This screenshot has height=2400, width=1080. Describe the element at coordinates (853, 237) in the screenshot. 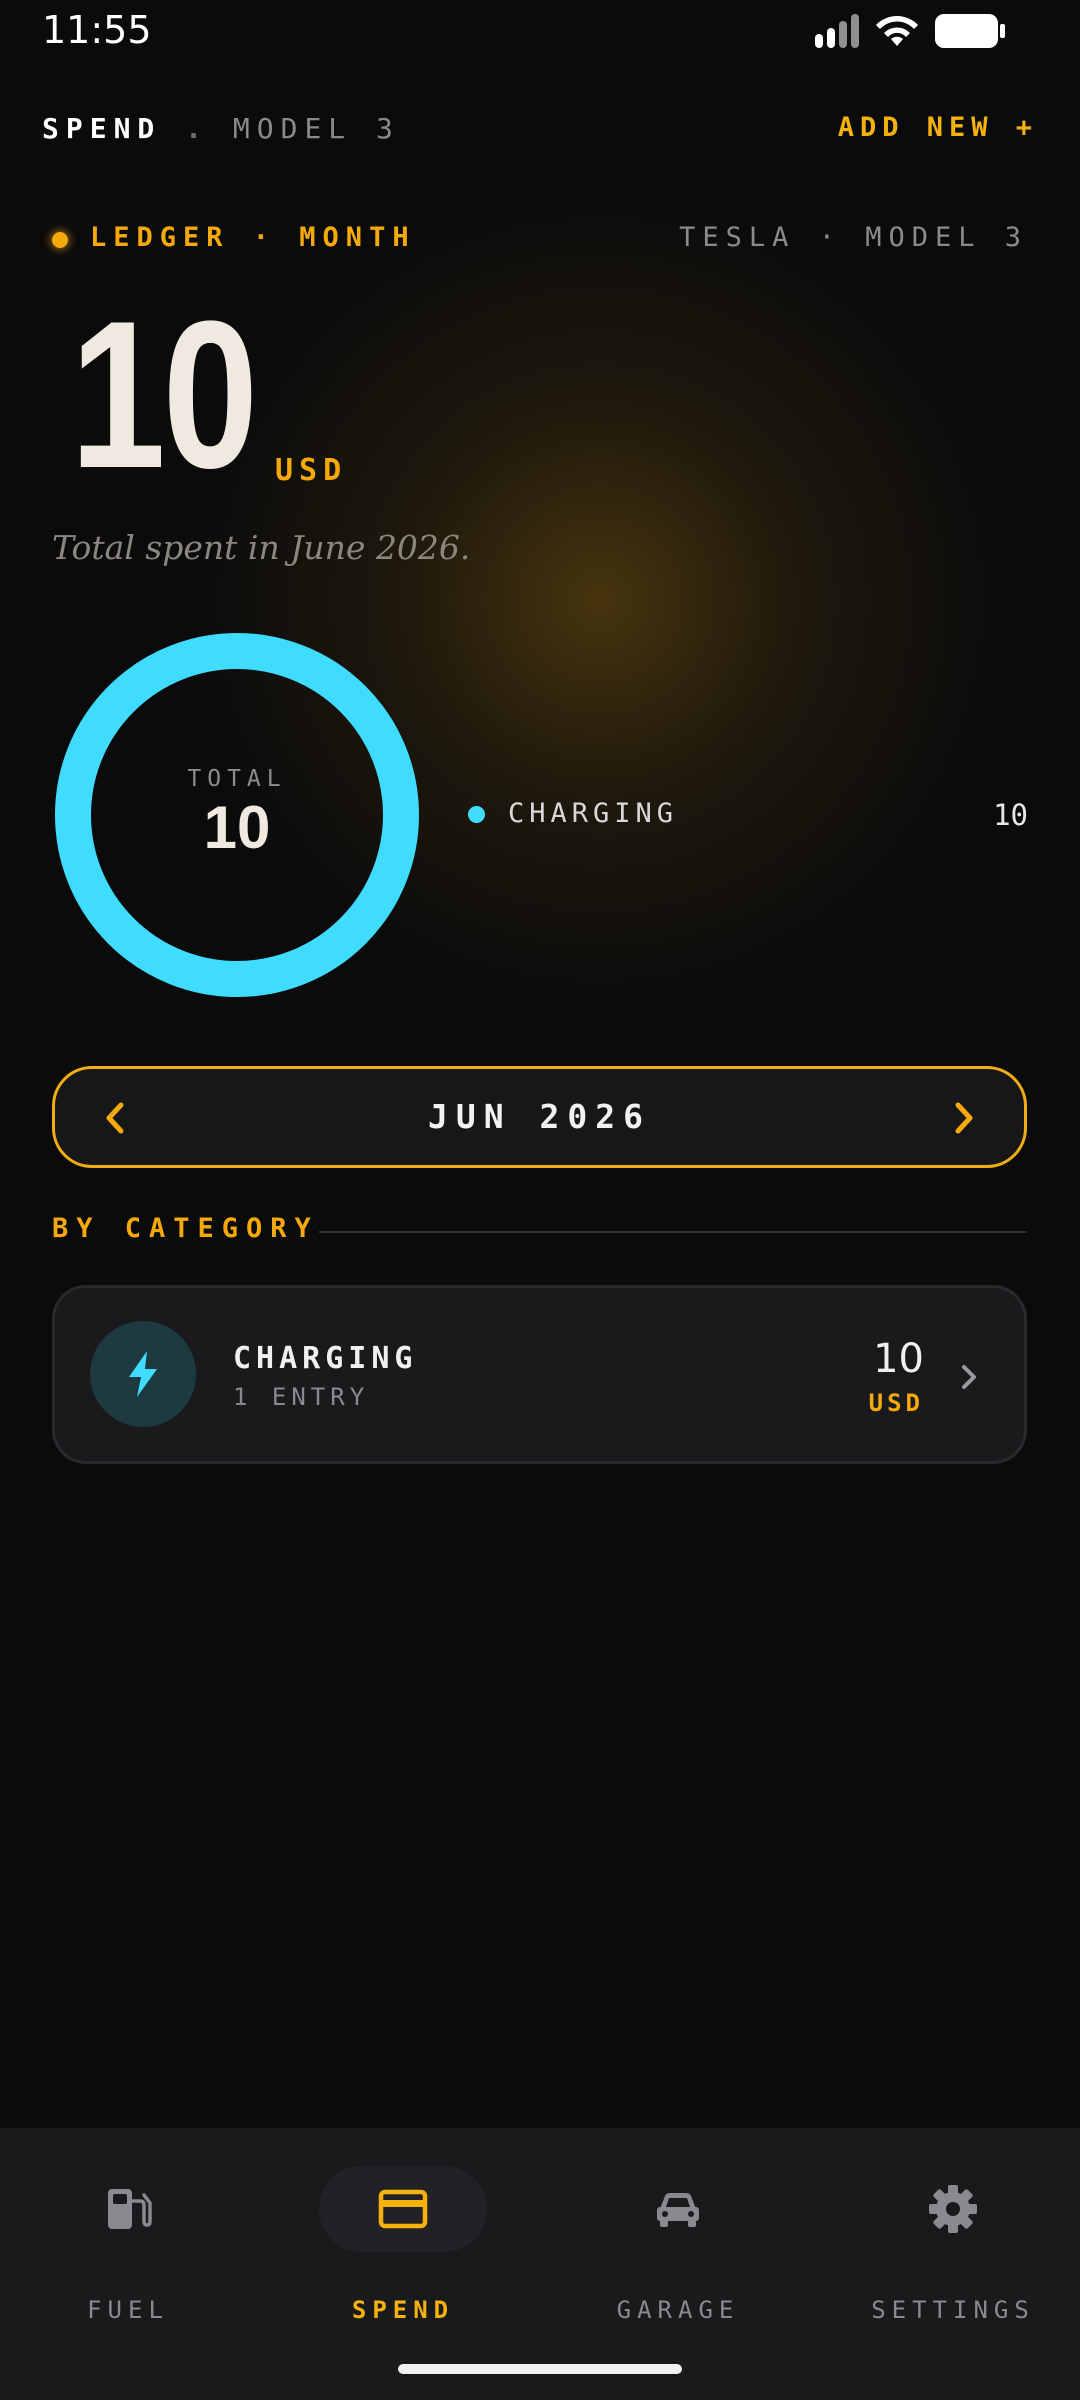

I see `vehicle-label: TESLA · MODEL 3` at that location.